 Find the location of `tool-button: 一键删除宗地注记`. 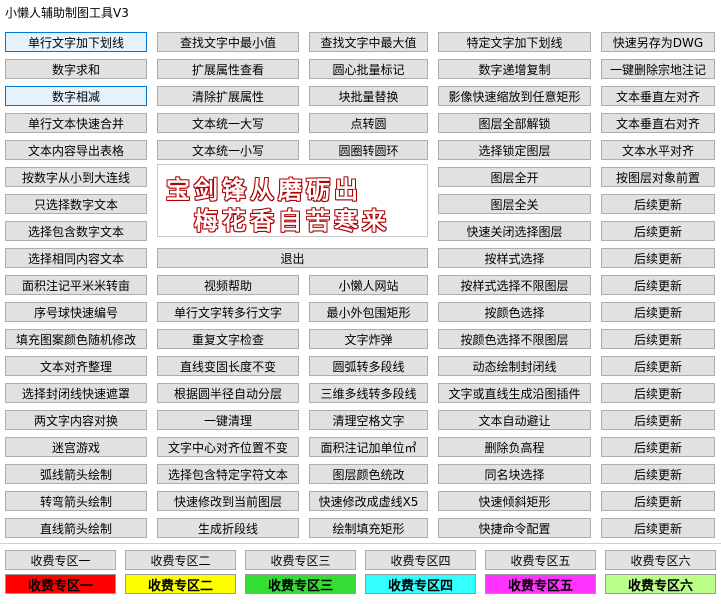

tool-button: 一键删除宗地注记 is located at coordinates (658, 69).